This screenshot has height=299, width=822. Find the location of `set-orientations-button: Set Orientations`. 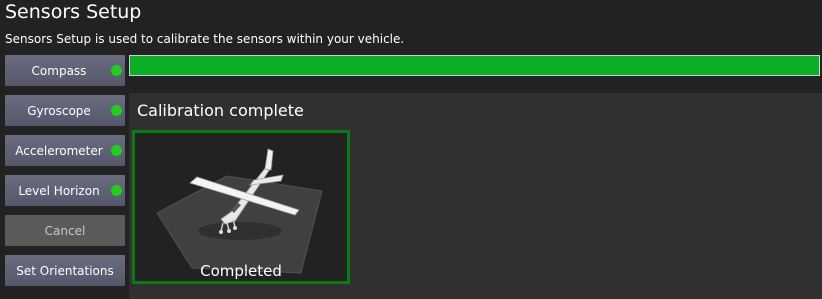

set-orientations-button: Set Orientations is located at coordinates (65, 270).